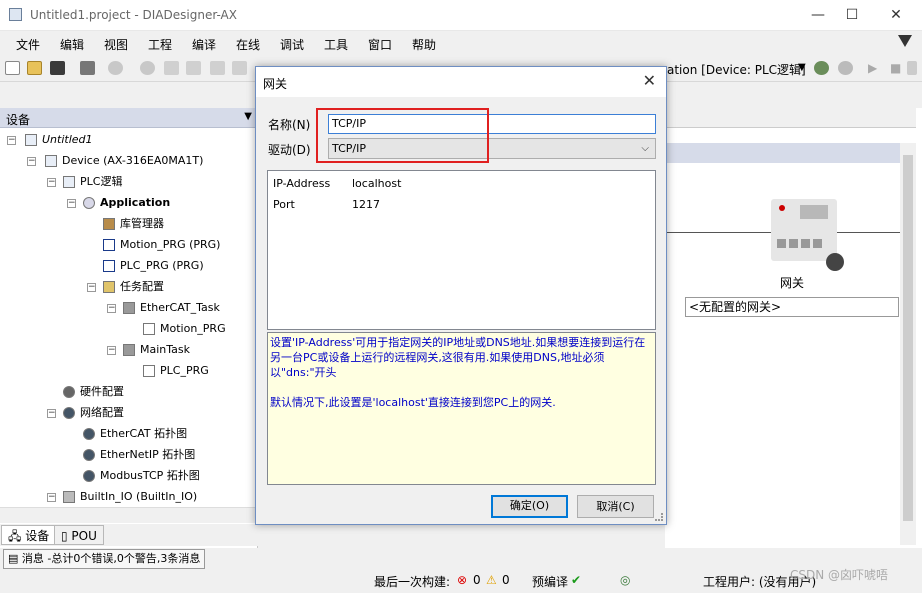 The height and width of the screenshot is (593, 922). What do you see at coordinates (204, 44) in the screenshot?
I see `menu-build: 编译` at bounding box center [204, 44].